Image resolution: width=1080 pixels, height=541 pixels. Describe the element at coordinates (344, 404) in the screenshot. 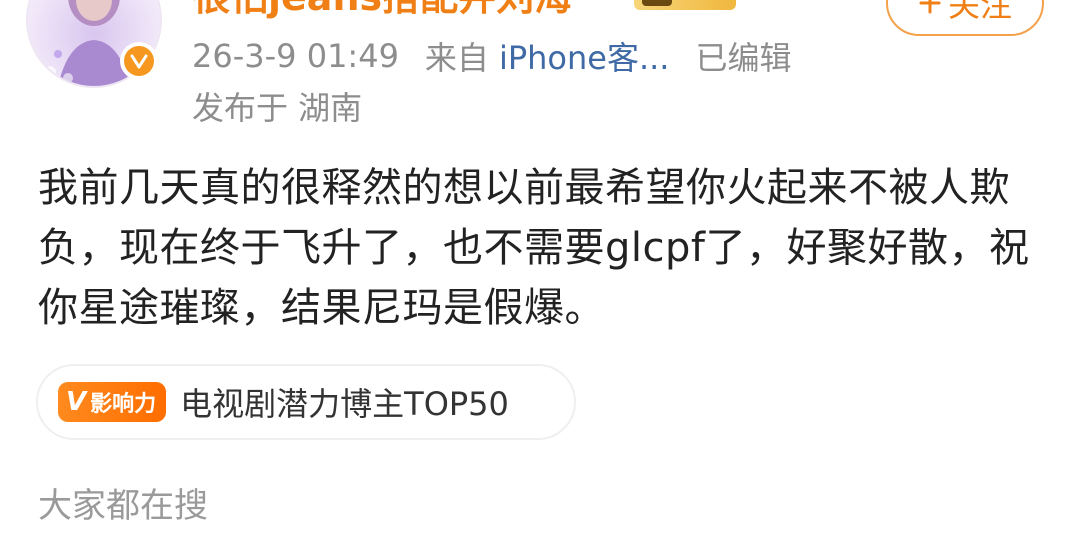

I see `influence-title: 电视剧潜力博主TOP50` at that location.